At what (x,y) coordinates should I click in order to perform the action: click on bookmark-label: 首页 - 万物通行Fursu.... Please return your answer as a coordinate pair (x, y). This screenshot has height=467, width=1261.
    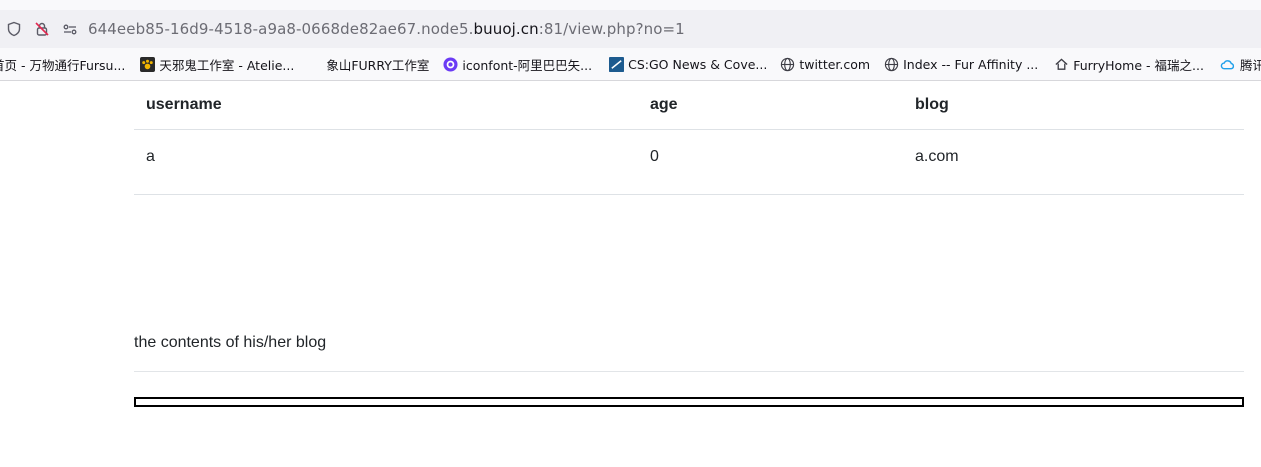
    Looking at the image, I should click on (63, 65).